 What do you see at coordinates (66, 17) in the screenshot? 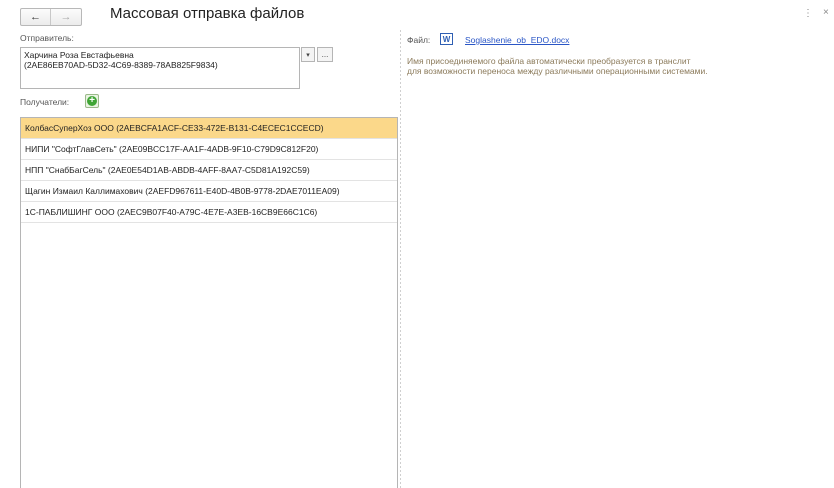
I see `forward-arrow-icon: →` at bounding box center [66, 17].